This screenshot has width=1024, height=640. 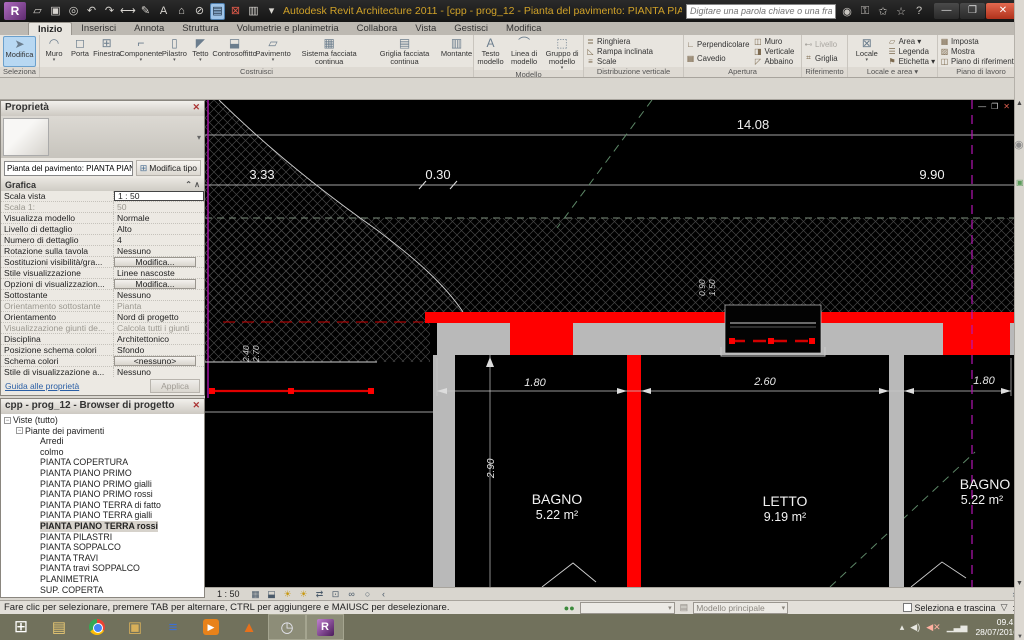 I want to click on ribbon-tab: Collabora, so click(x=377, y=28).